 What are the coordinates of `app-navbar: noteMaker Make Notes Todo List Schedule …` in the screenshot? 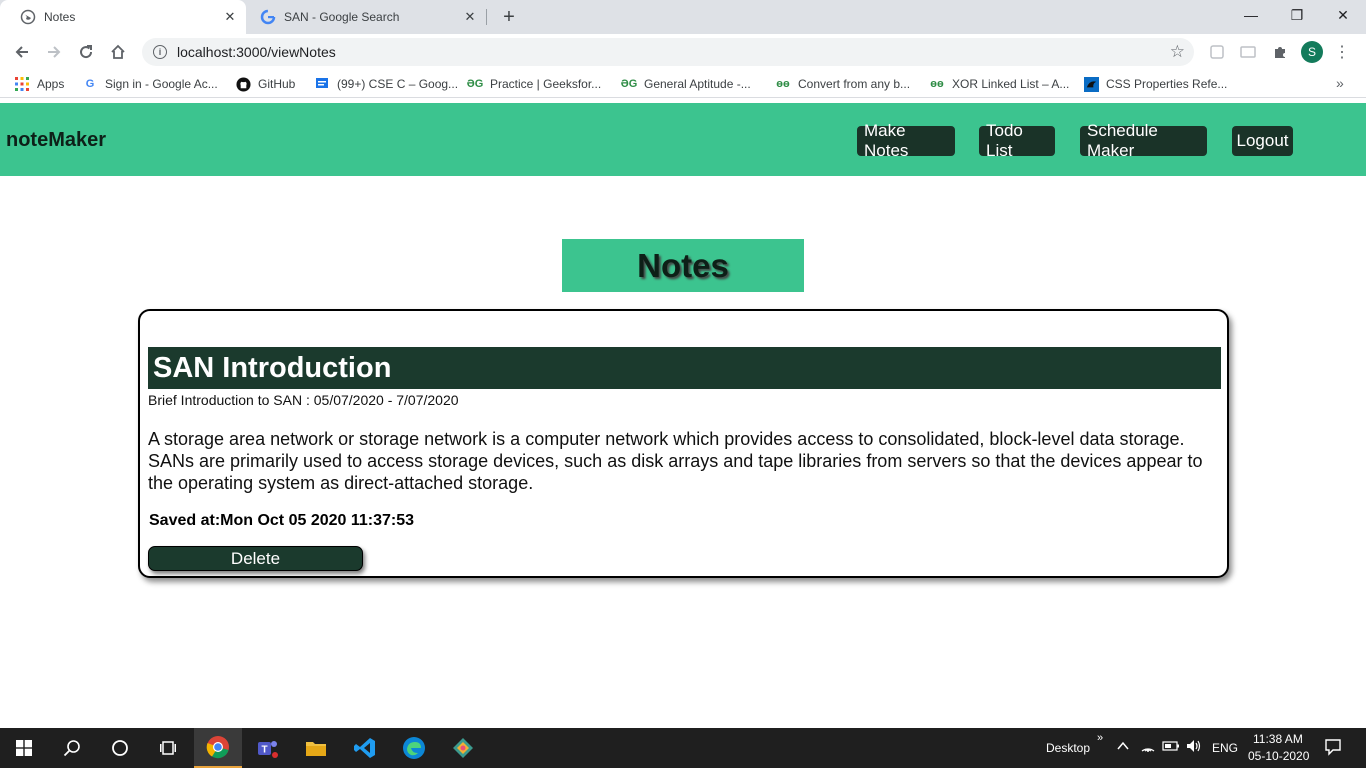 It's located at (683, 139).